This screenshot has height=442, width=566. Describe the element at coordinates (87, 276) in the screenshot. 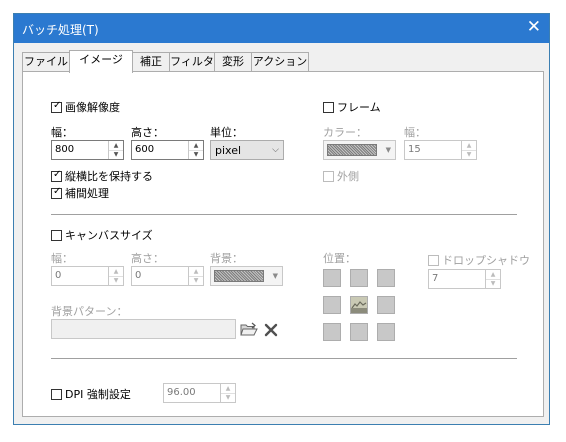

I see `canvas-width-spinner: 0 ▲ ▼` at that location.